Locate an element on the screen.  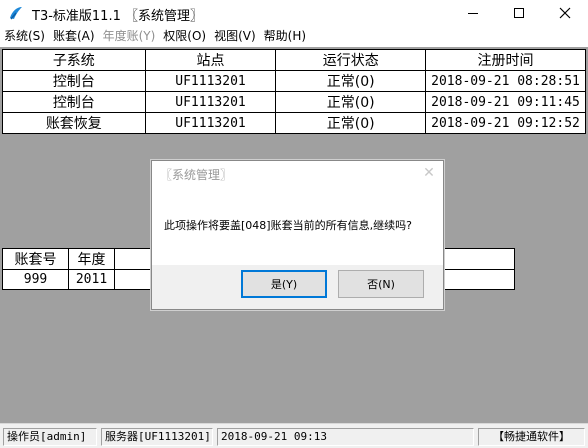
status-operator: 操作员[admin] is located at coordinates (50, 437).